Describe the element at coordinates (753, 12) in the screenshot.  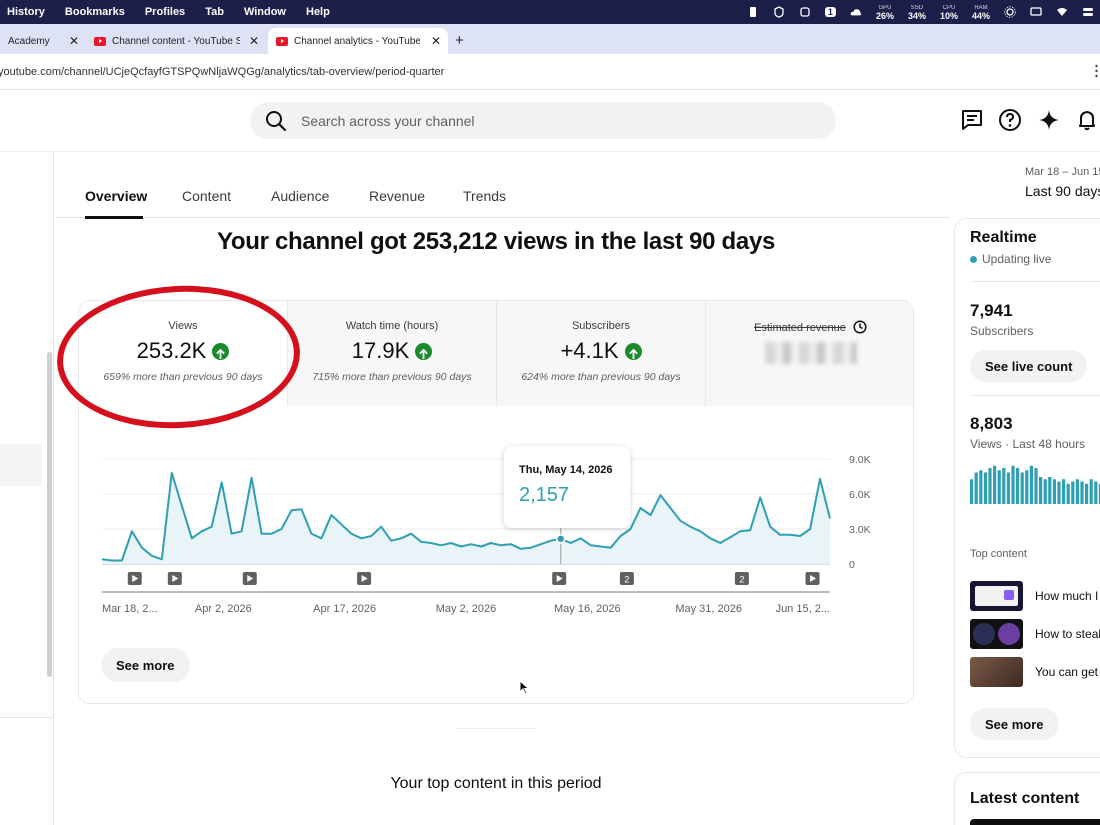
I see `battery-icon` at that location.